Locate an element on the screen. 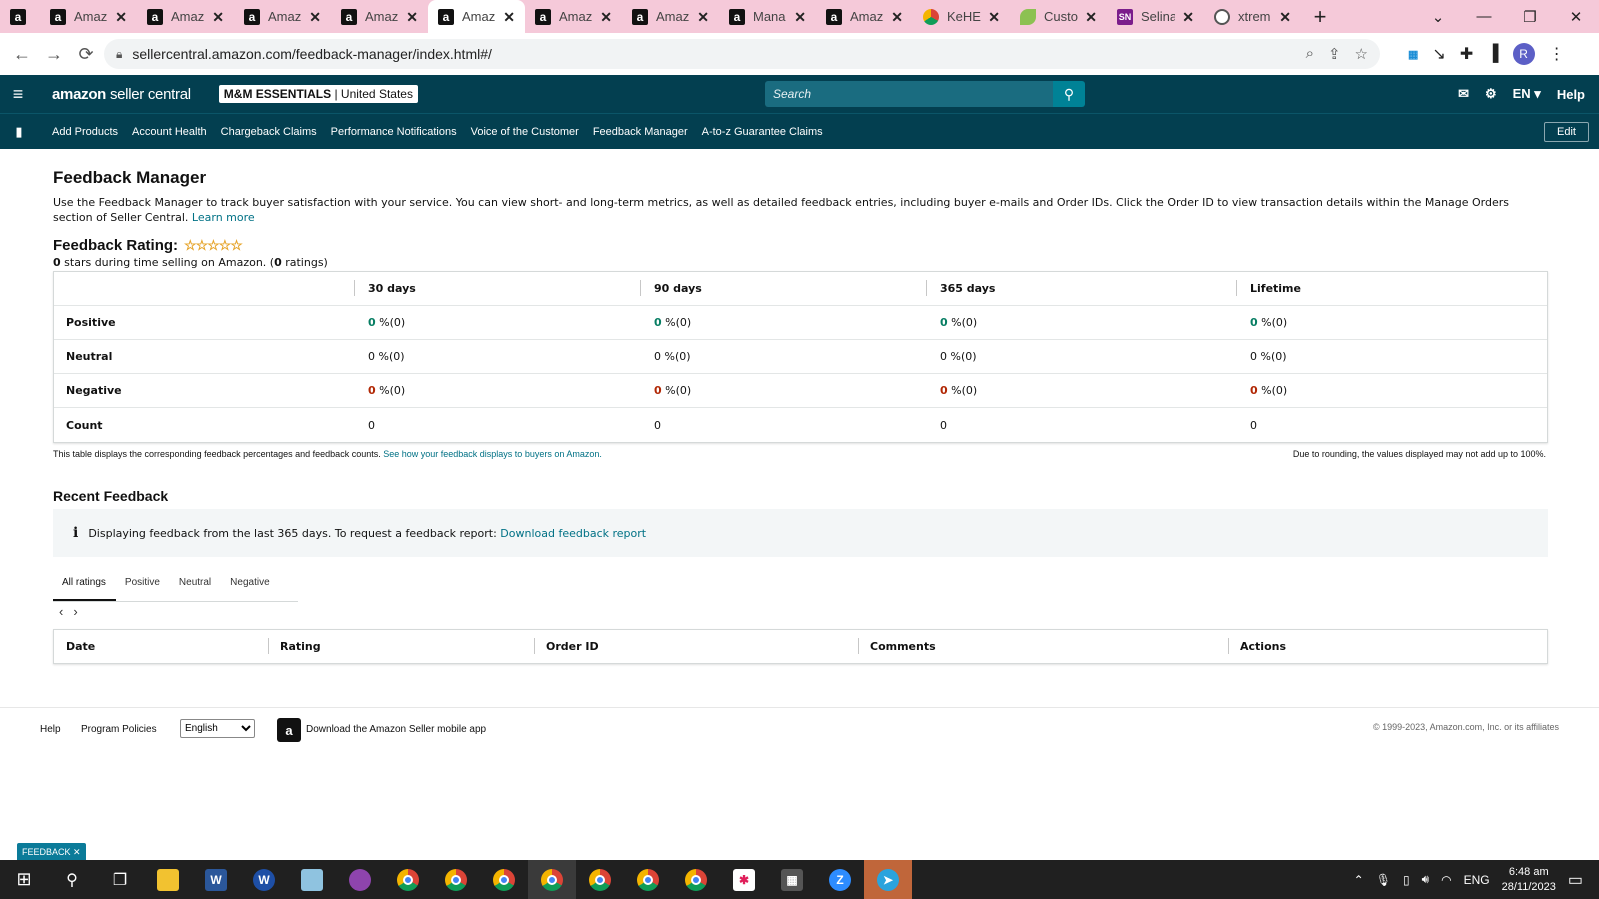 The height and width of the screenshot is (899, 1599). mail-icon: ✉ is located at coordinates (1463, 94).